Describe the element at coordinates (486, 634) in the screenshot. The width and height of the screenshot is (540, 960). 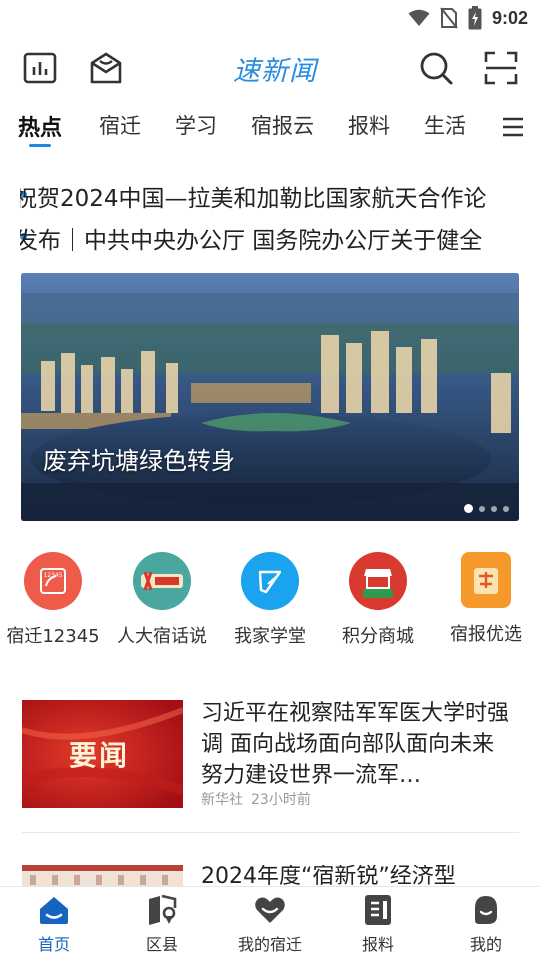
I see `shortcut-label: 宿报优选` at that location.